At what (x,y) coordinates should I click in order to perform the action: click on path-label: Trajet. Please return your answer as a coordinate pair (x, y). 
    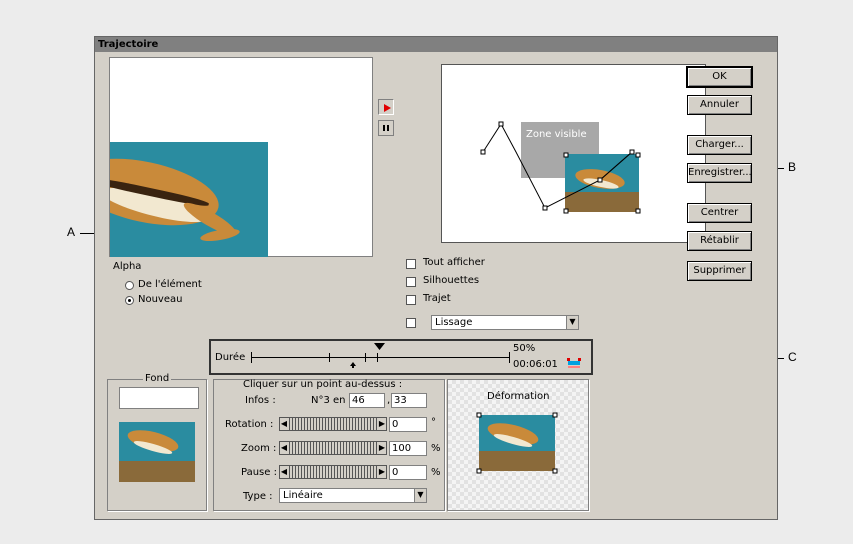
    Looking at the image, I should click on (437, 298).